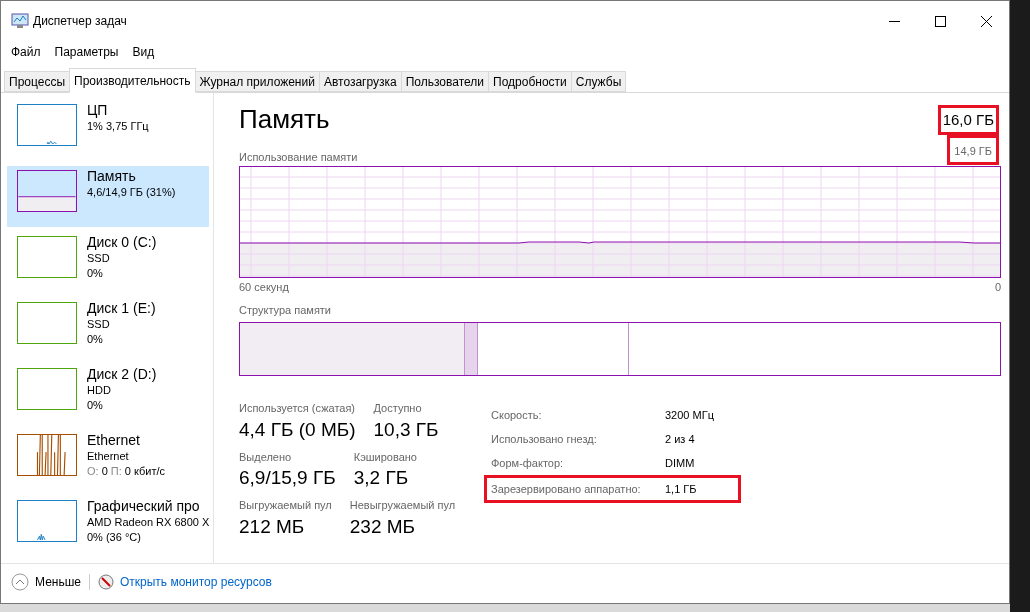 The height and width of the screenshot is (612, 1030). Describe the element at coordinates (445, 81) in the screenshot. I see `tab: Пользователи` at that location.